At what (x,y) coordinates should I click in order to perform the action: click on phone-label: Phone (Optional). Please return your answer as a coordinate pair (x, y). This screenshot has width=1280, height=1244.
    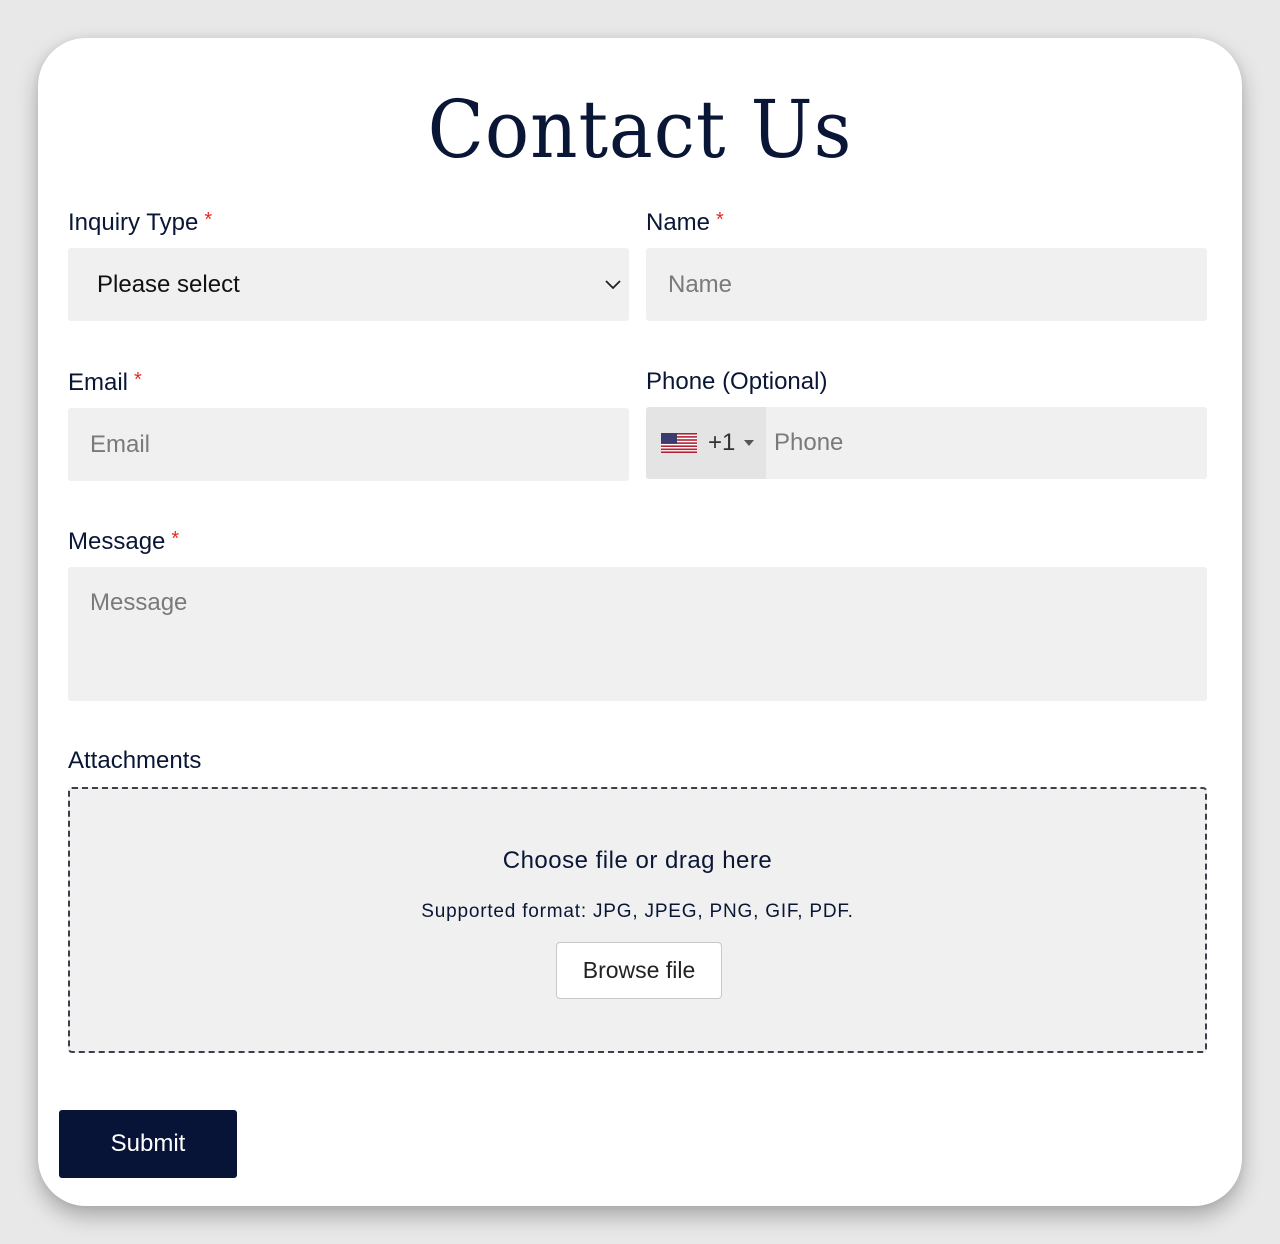
    Looking at the image, I should click on (736, 382).